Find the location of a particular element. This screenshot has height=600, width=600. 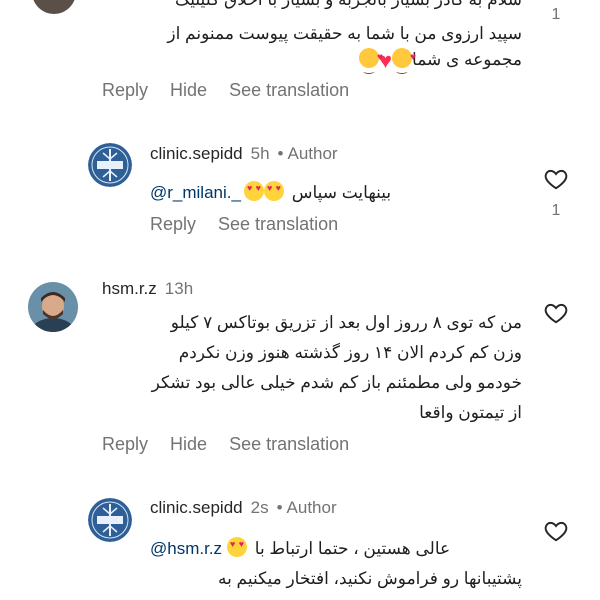

comment-2-actions: Reply Hide See translation is located at coordinates (225, 444).